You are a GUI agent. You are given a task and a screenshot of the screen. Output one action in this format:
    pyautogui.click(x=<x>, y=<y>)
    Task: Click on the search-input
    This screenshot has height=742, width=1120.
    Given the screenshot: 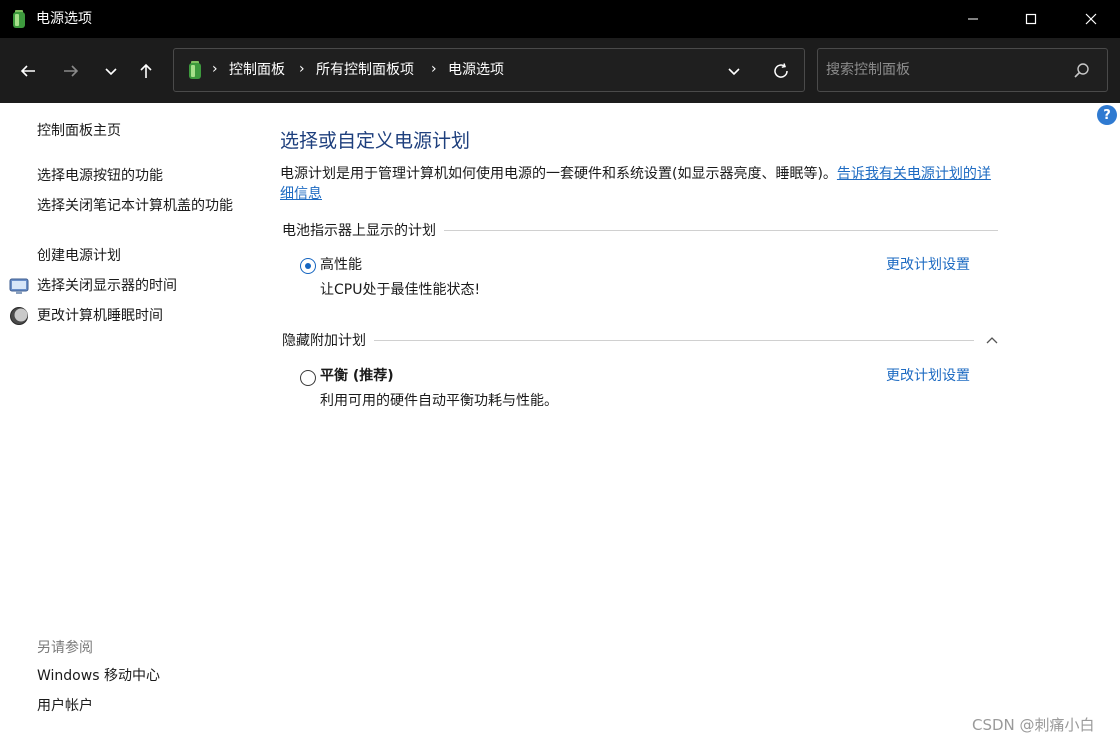 What is the action you would take?
    pyautogui.click(x=946, y=70)
    